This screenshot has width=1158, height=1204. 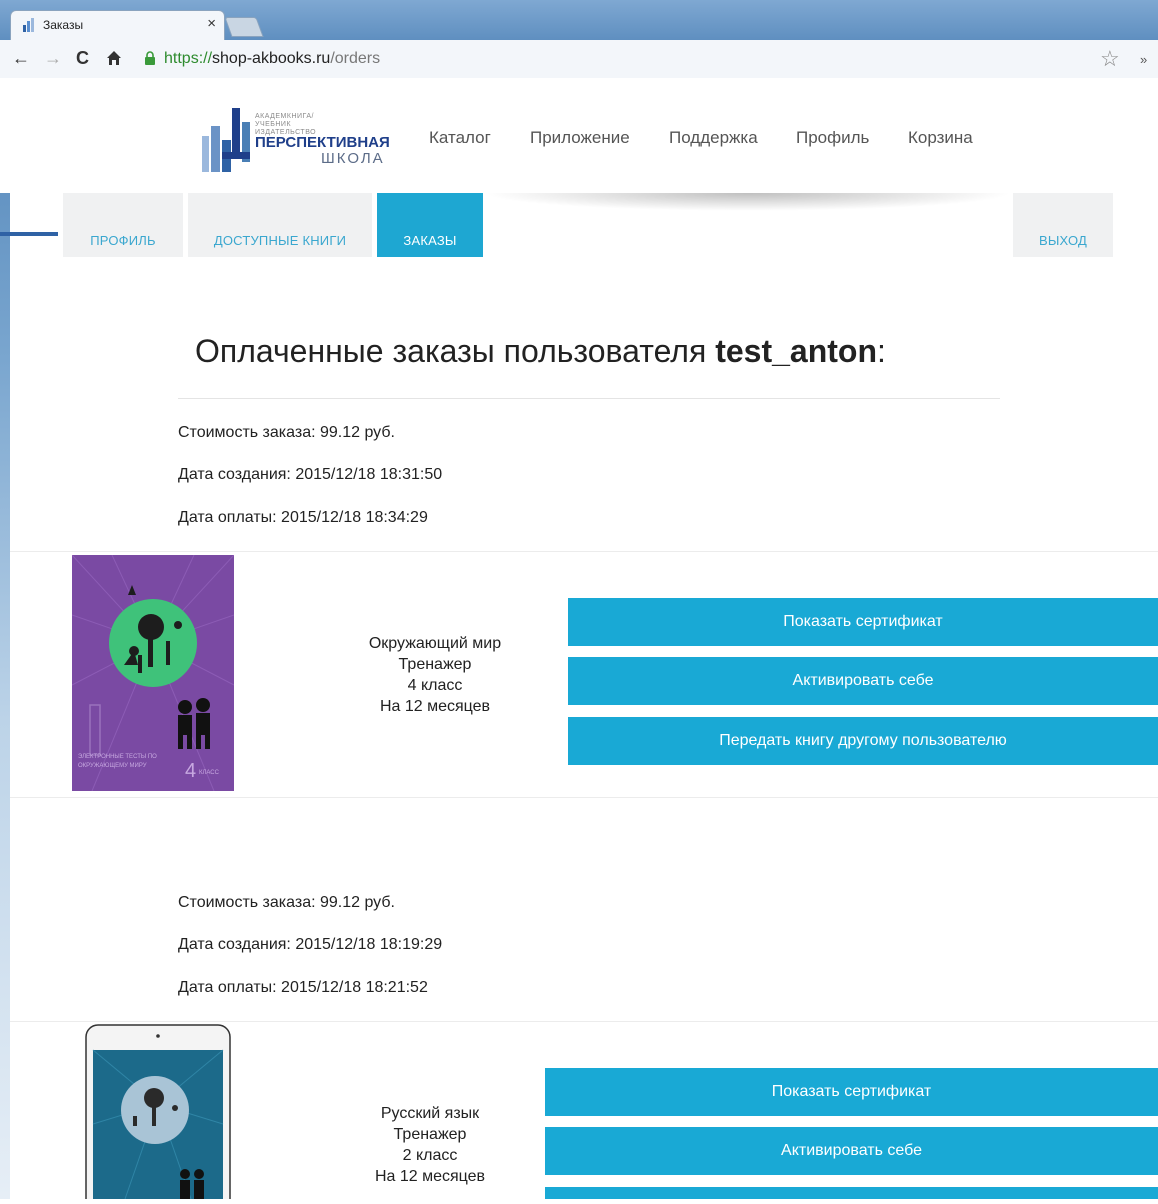 What do you see at coordinates (430, 225) in the screenshot?
I see `tab-orders: ЗАКАЗЫ` at bounding box center [430, 225].